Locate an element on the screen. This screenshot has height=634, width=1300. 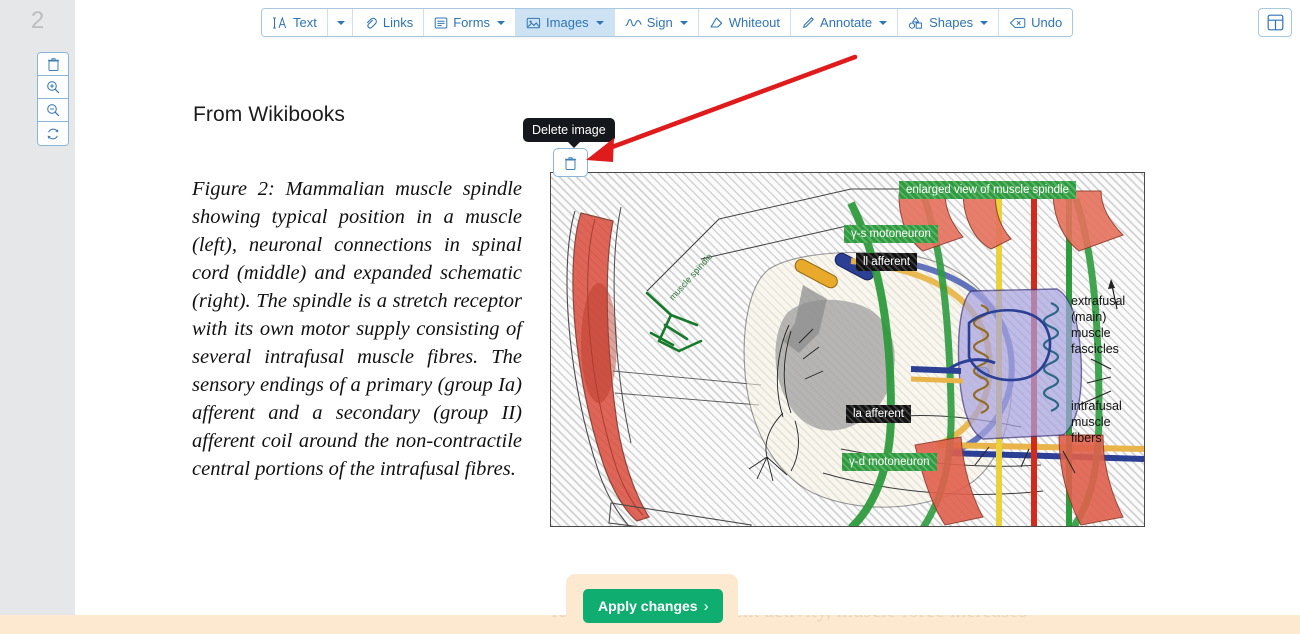
figure-label-enlarged-view: enlarged view of muscle spindle is located at coordinates (988, 190).